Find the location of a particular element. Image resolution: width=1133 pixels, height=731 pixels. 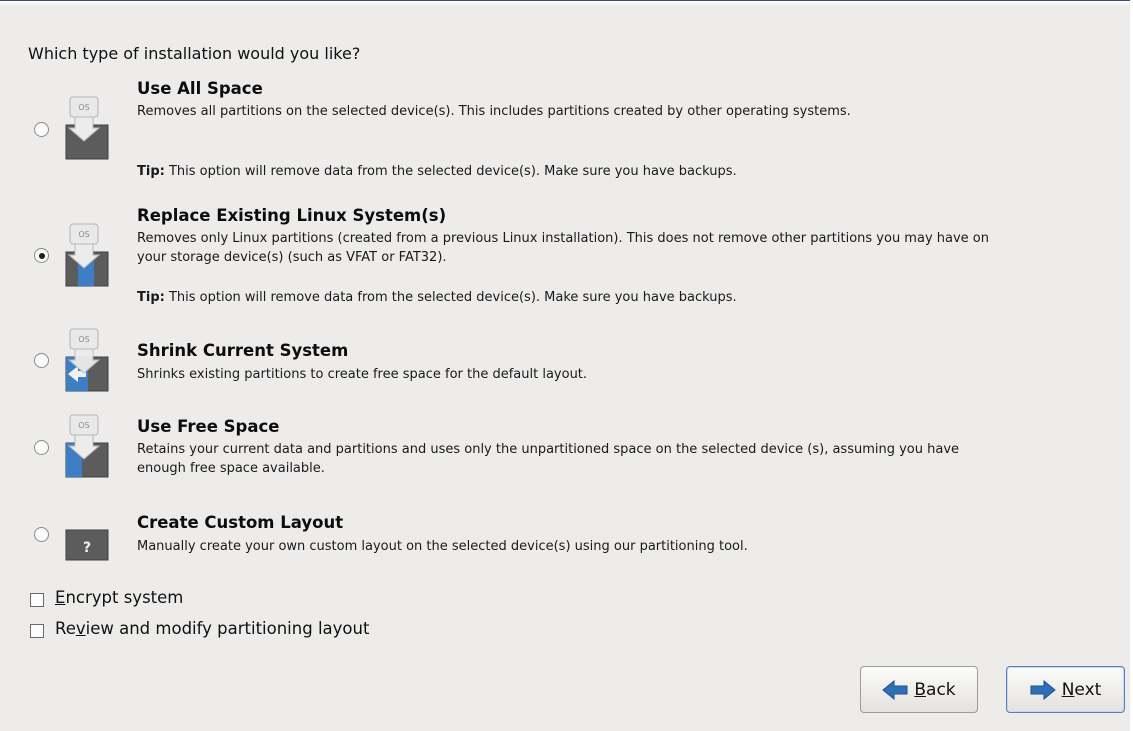

back-button: Back is located at coordinates (919, 689).